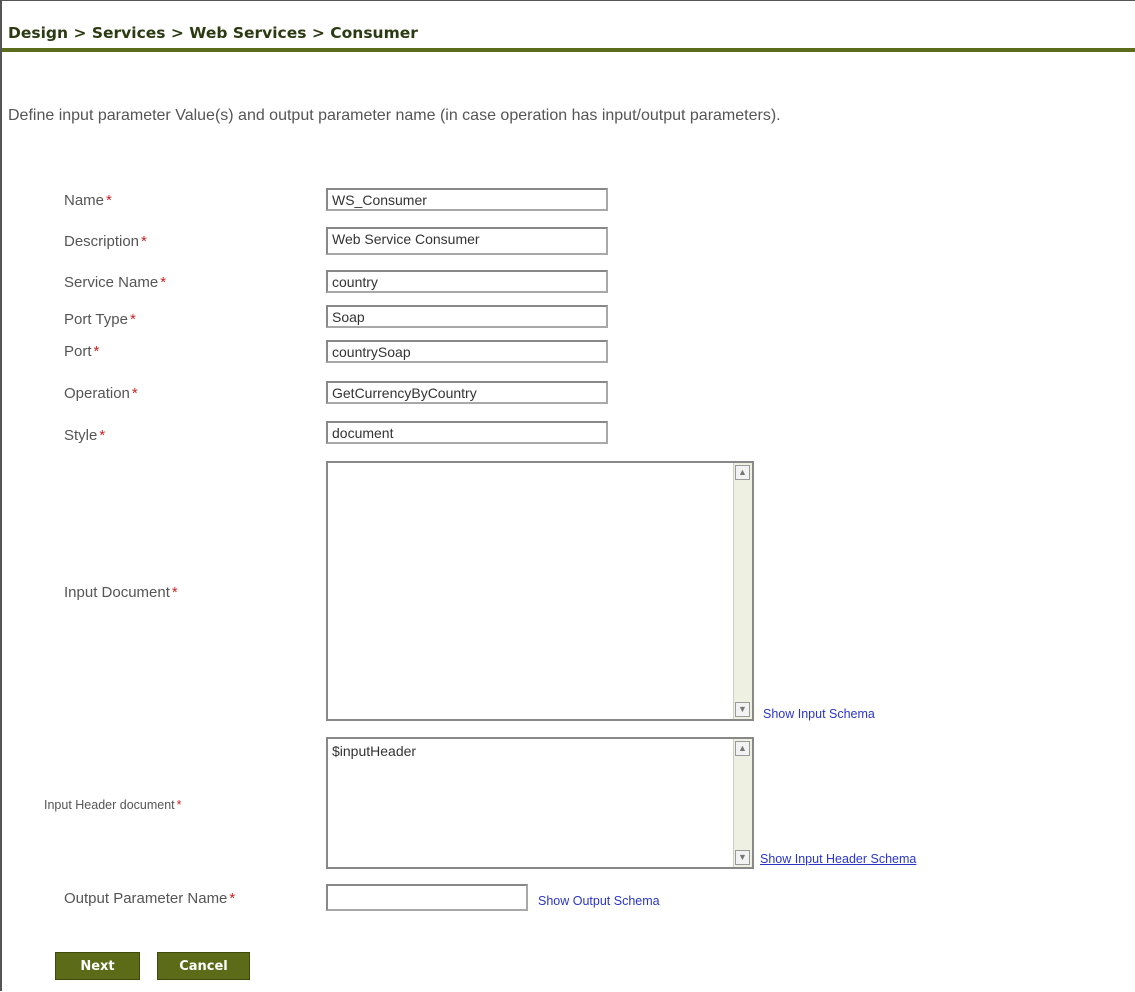 The image size is (1135, 992). I want to click on cancel-button: Cancel, so click(203, 966).